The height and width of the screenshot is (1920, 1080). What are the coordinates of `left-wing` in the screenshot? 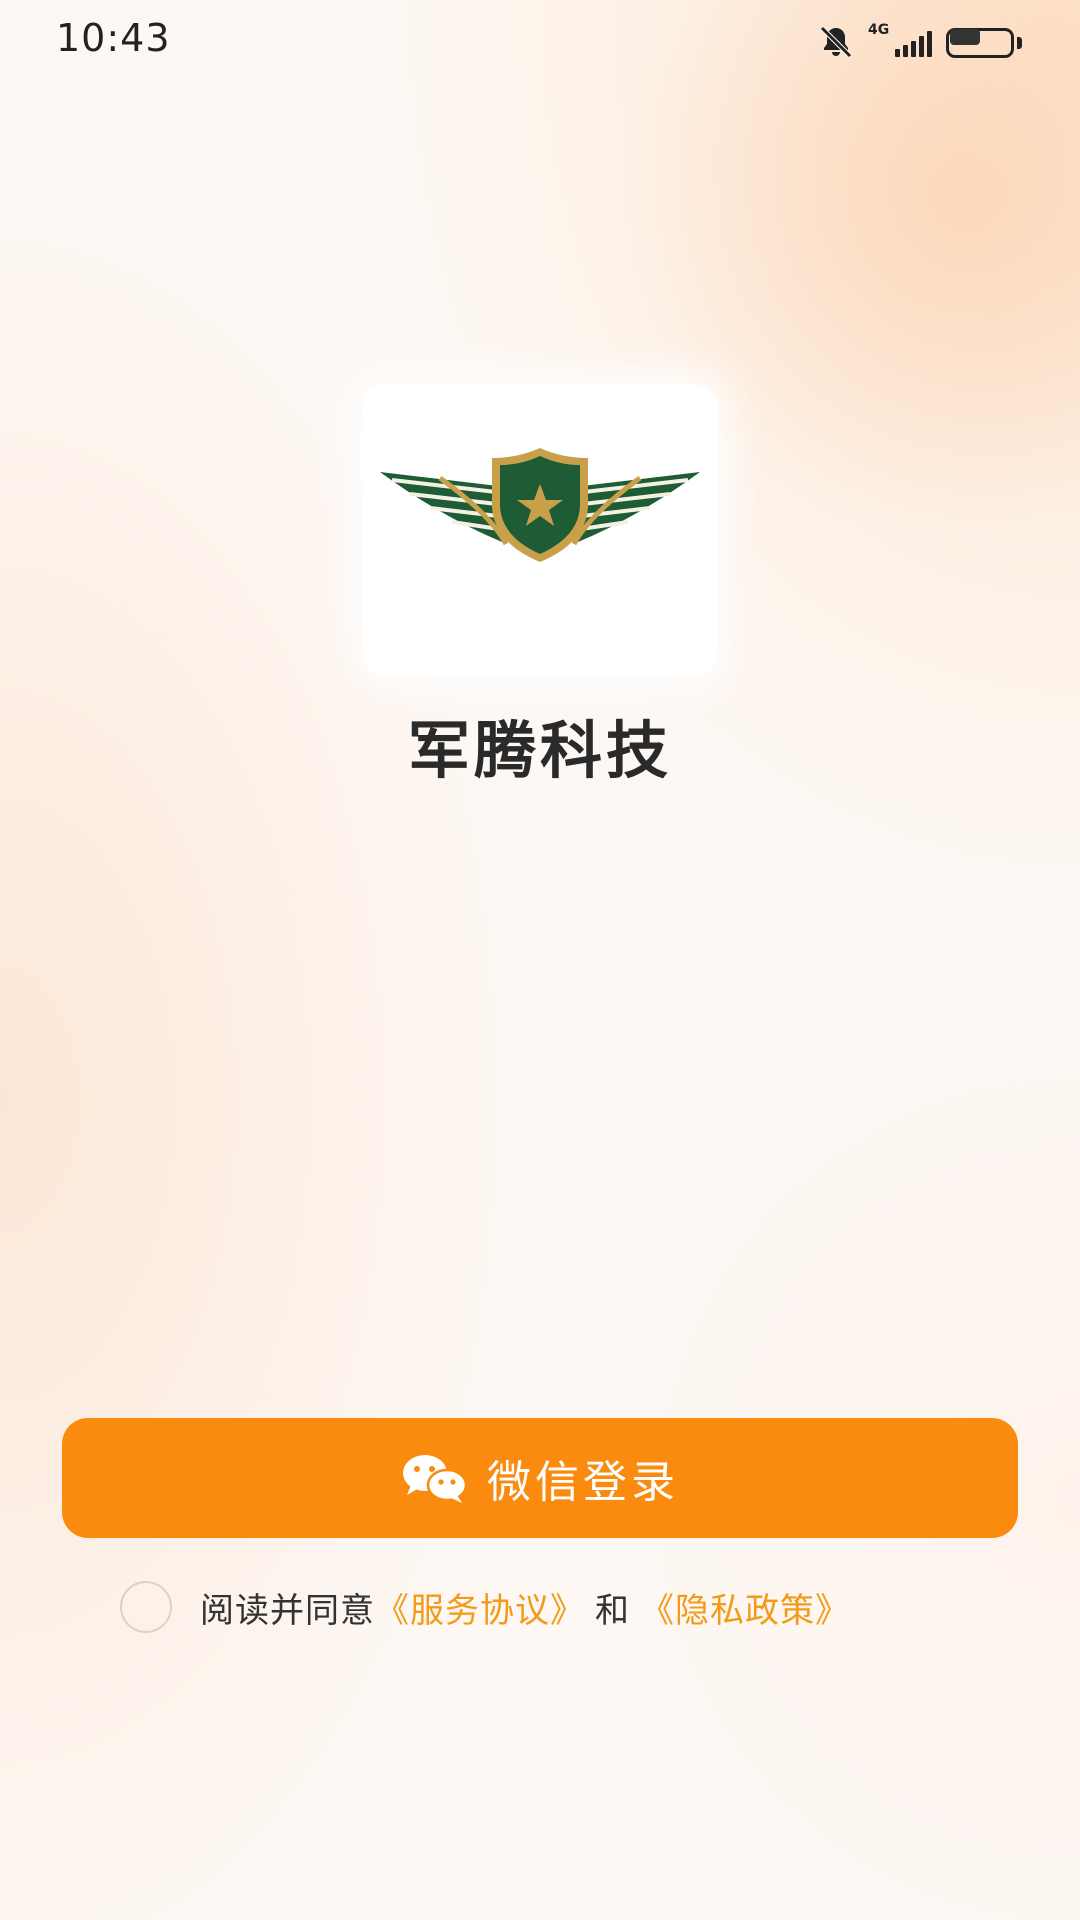 It's located at (444, 509).